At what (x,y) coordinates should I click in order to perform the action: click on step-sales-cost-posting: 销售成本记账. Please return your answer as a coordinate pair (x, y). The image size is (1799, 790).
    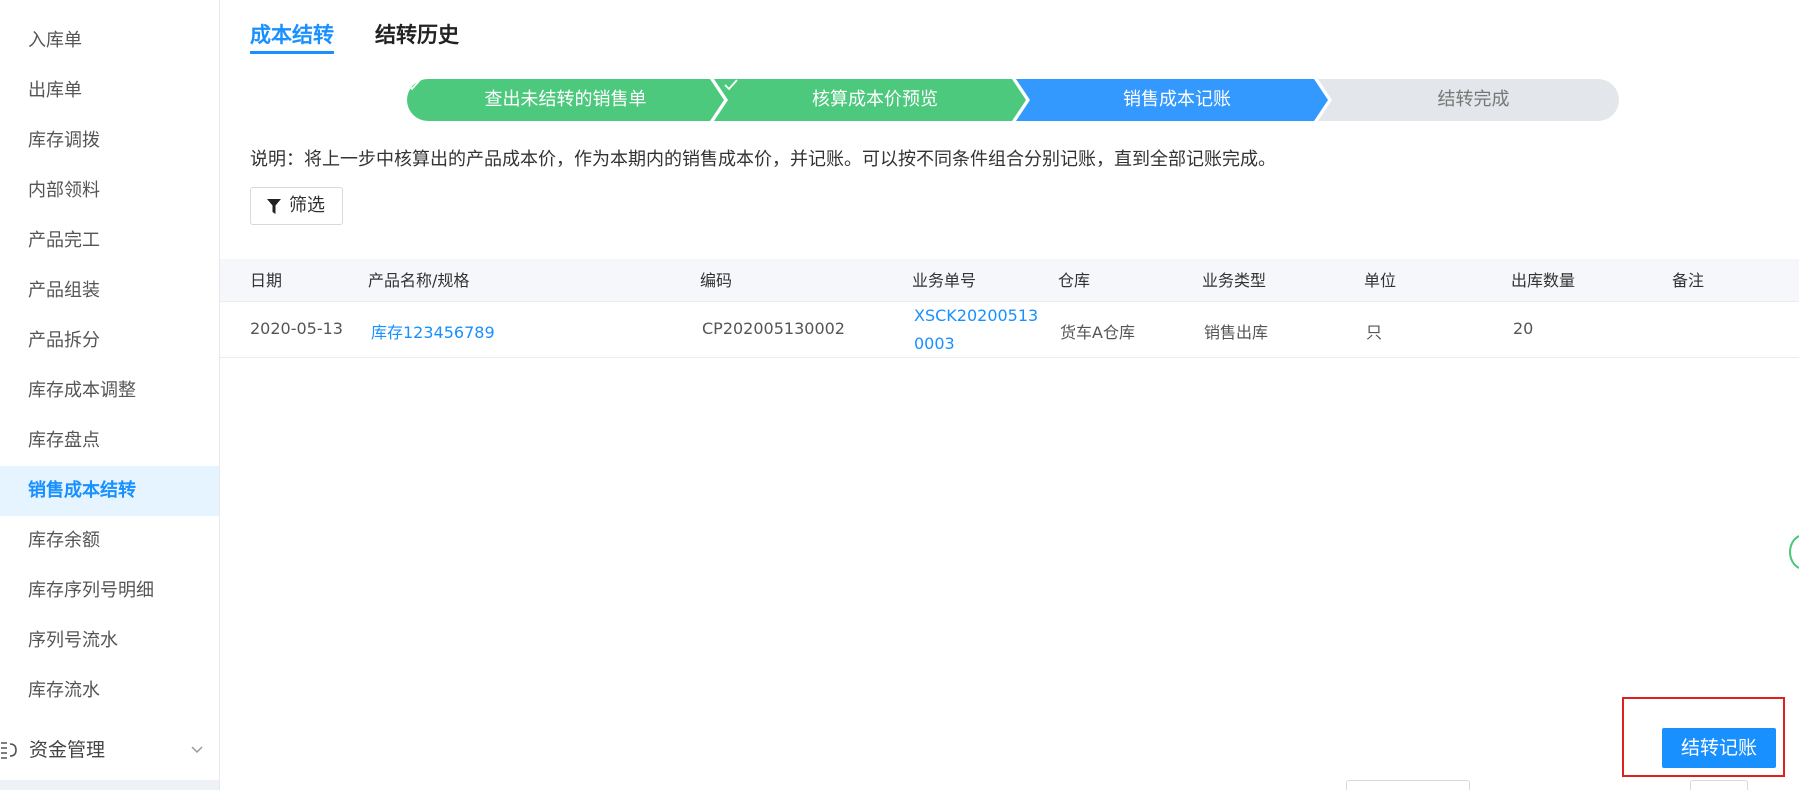
    Looking at the image, I should click on (1177, 100).